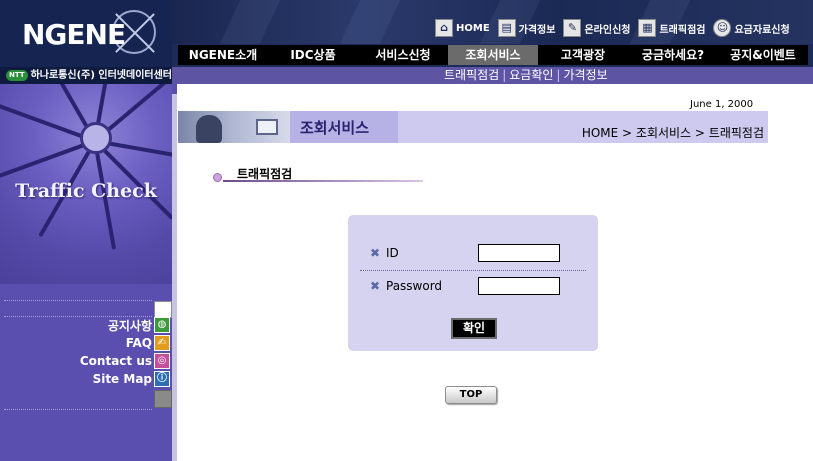 This screenshot has height=461, width=813. Describe the element at coordinates (162, 361) in the screenshot. I see `contact-icon: ◎` at that location.